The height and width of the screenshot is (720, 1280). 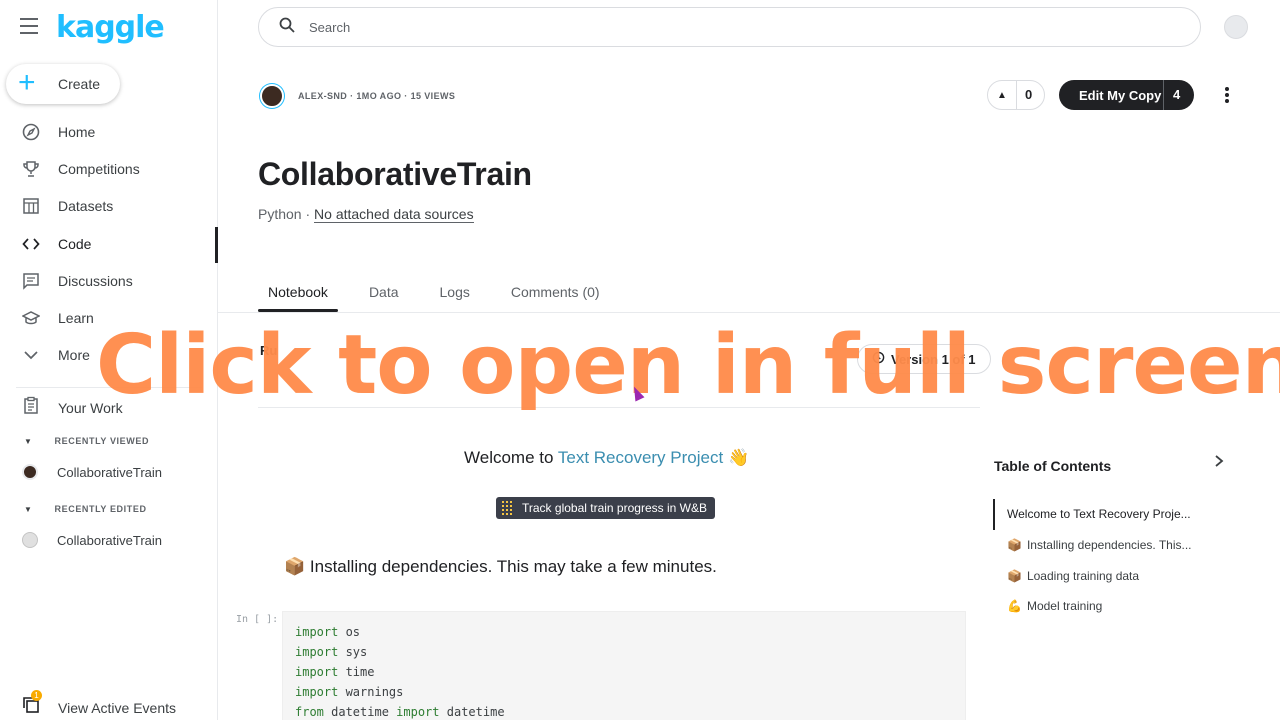 What do you see at coordinates (30, 27) in the screenshot?
I see `menu-icon` at bounding box center [30, 27].